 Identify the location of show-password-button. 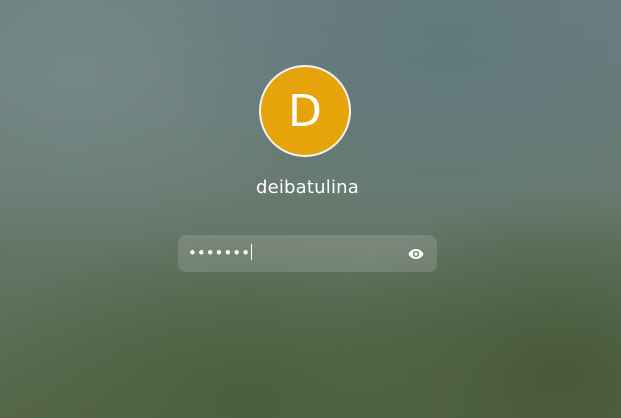
(416, 254).